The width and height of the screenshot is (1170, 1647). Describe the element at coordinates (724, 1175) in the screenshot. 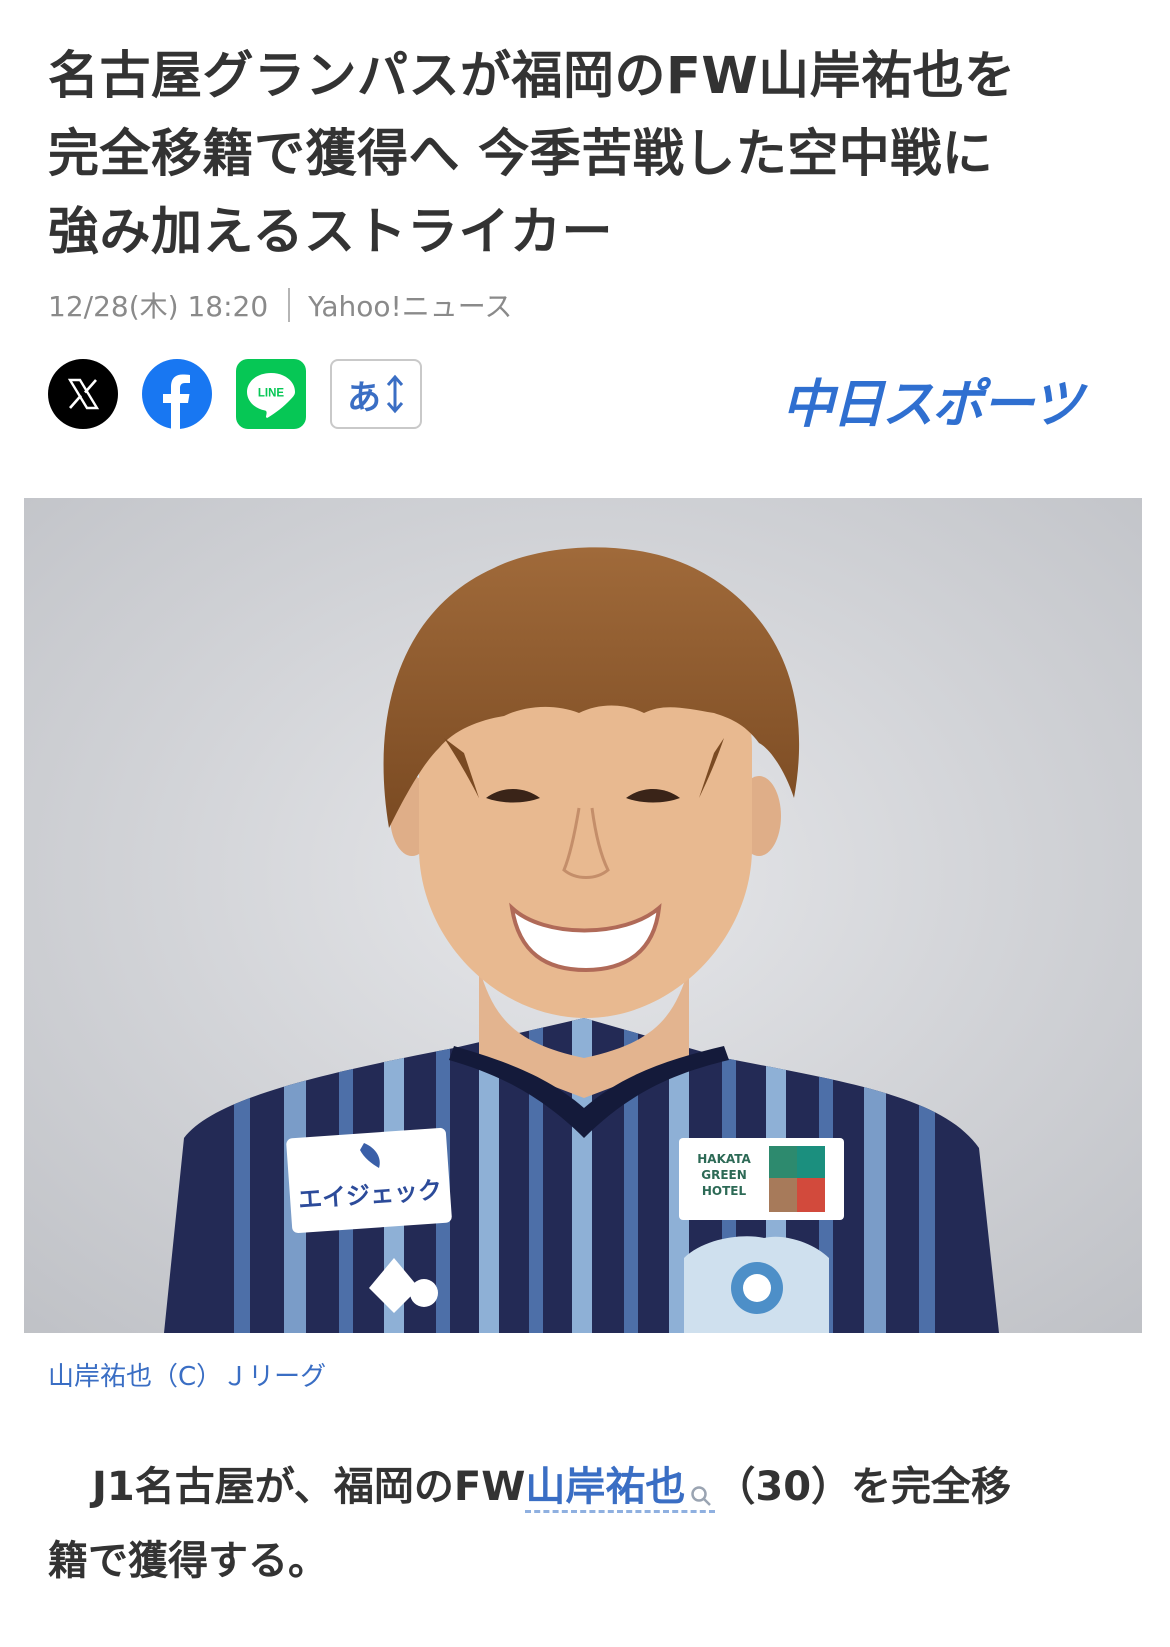

I see `svg-text: GREEN` at that location.